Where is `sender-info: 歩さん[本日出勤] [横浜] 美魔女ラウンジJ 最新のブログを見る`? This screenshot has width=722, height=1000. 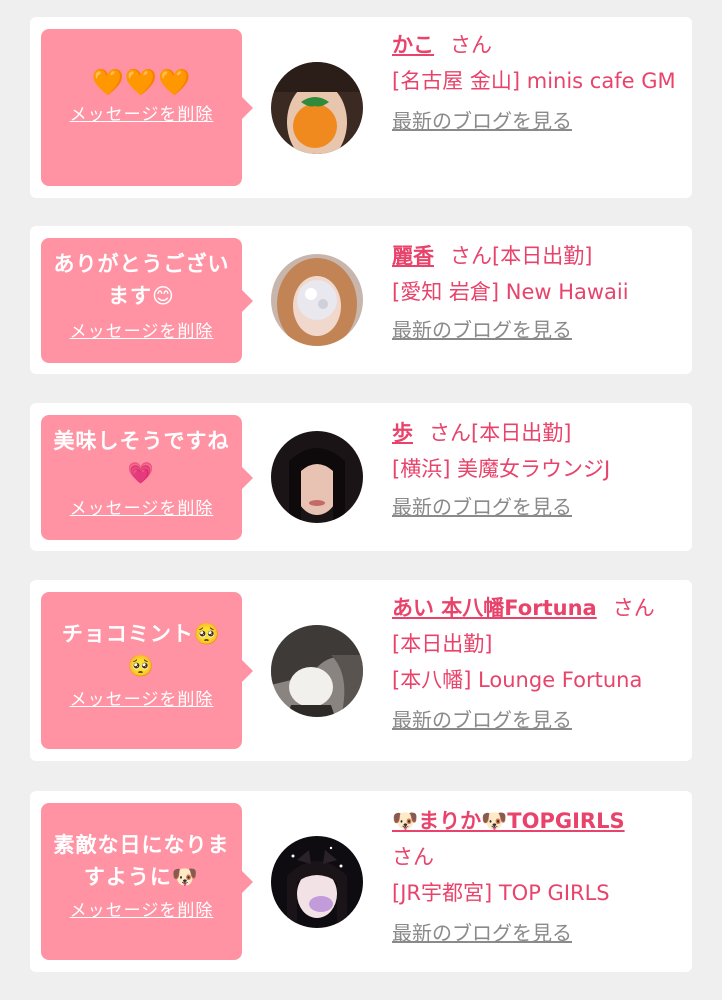 sender-info: 歩さん[本日出勤] [横浜] 美魔女ラウンジJ 最新のブログを見る is located at coordinates (538, 468).